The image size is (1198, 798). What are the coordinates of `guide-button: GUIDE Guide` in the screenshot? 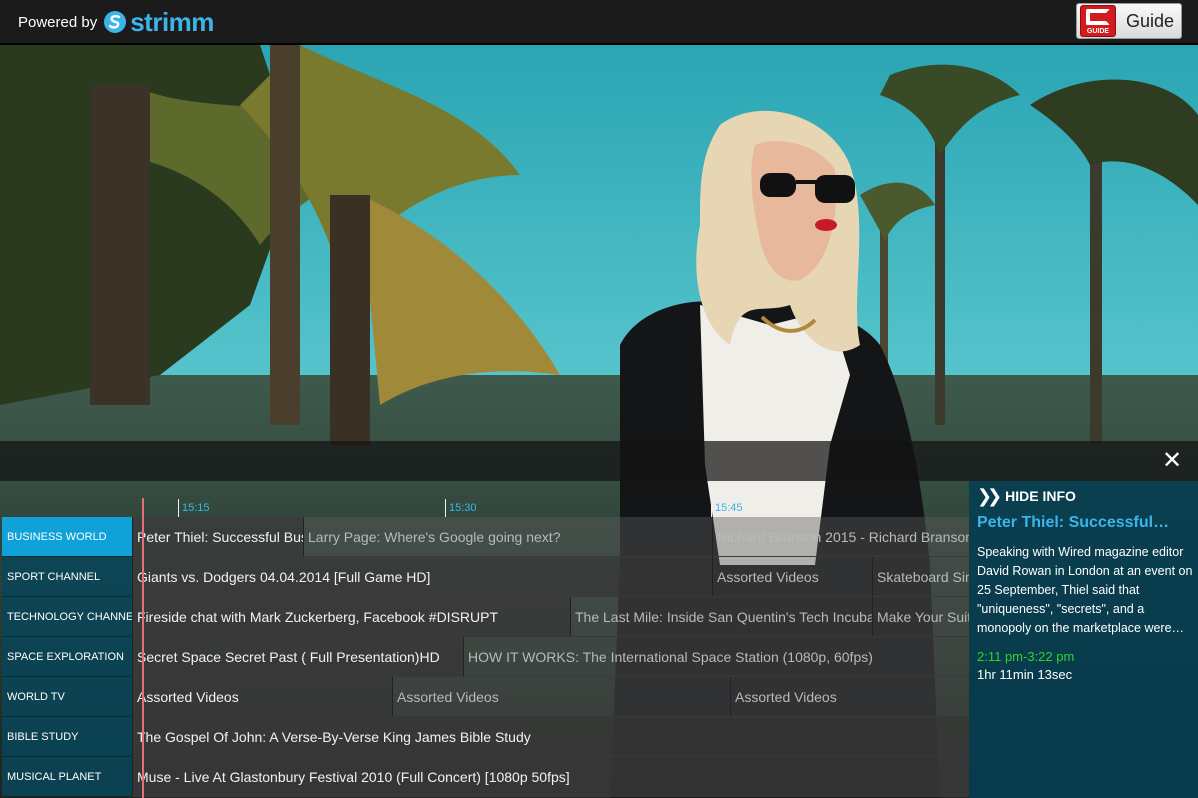 It's located at (1129, 21).